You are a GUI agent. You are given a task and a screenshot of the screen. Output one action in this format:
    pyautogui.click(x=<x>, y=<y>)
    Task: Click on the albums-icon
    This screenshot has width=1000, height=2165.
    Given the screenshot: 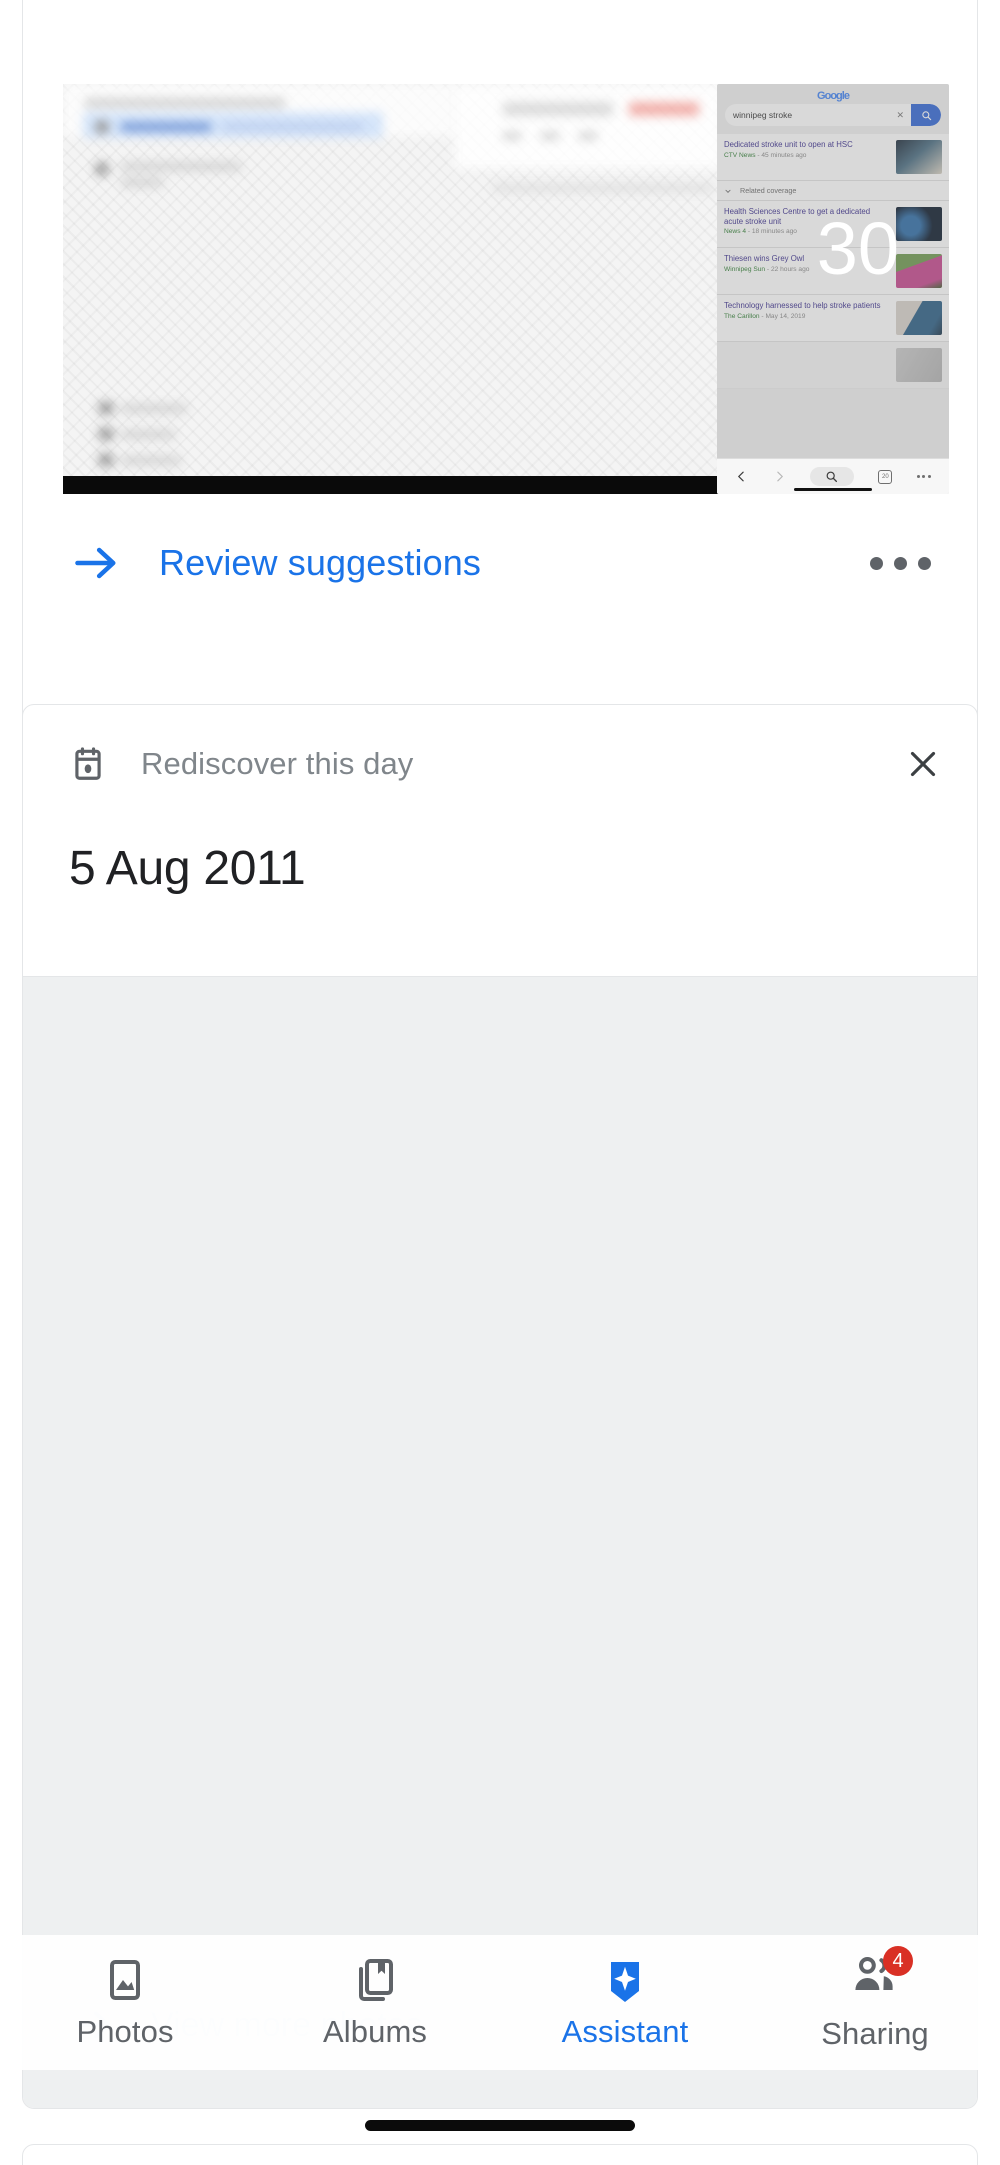 What is the action you would take?
    pyautogui.click(x=376, y=1979)
    